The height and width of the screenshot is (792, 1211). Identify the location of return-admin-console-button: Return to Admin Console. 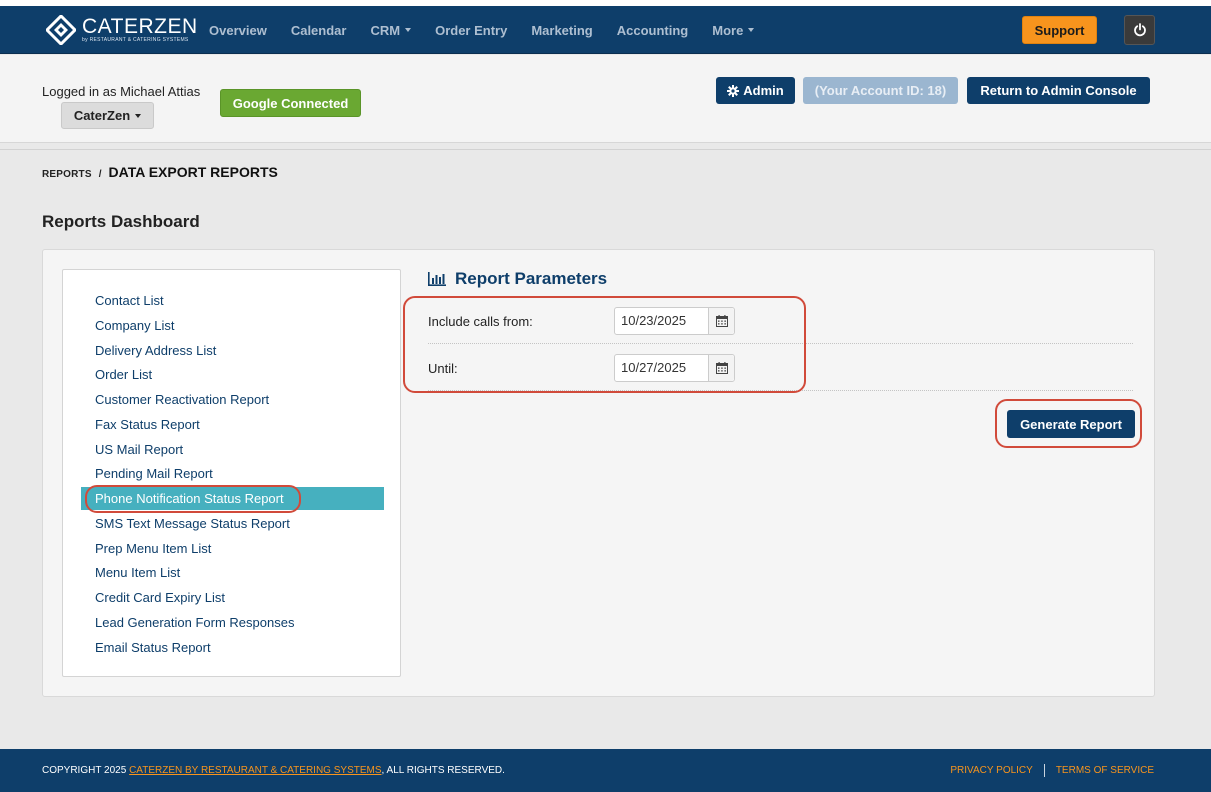
(1058, 90).